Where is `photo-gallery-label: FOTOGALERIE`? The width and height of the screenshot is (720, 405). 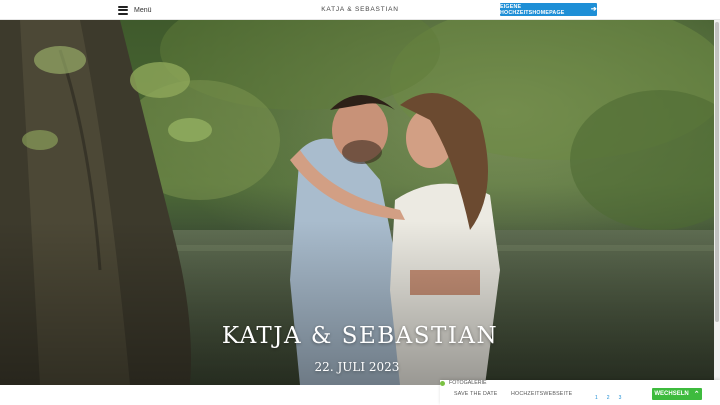
photo-gallery-label: FOTOGALERIE is located at coordinates (468, 383).